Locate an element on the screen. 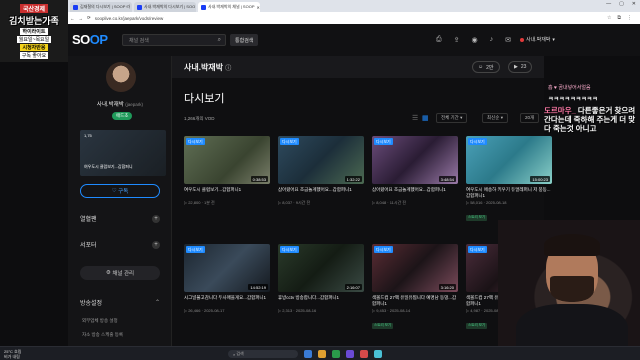  vod-meta: ▷ 22,800 · 1분 전 is located at coordinates (199, 202).